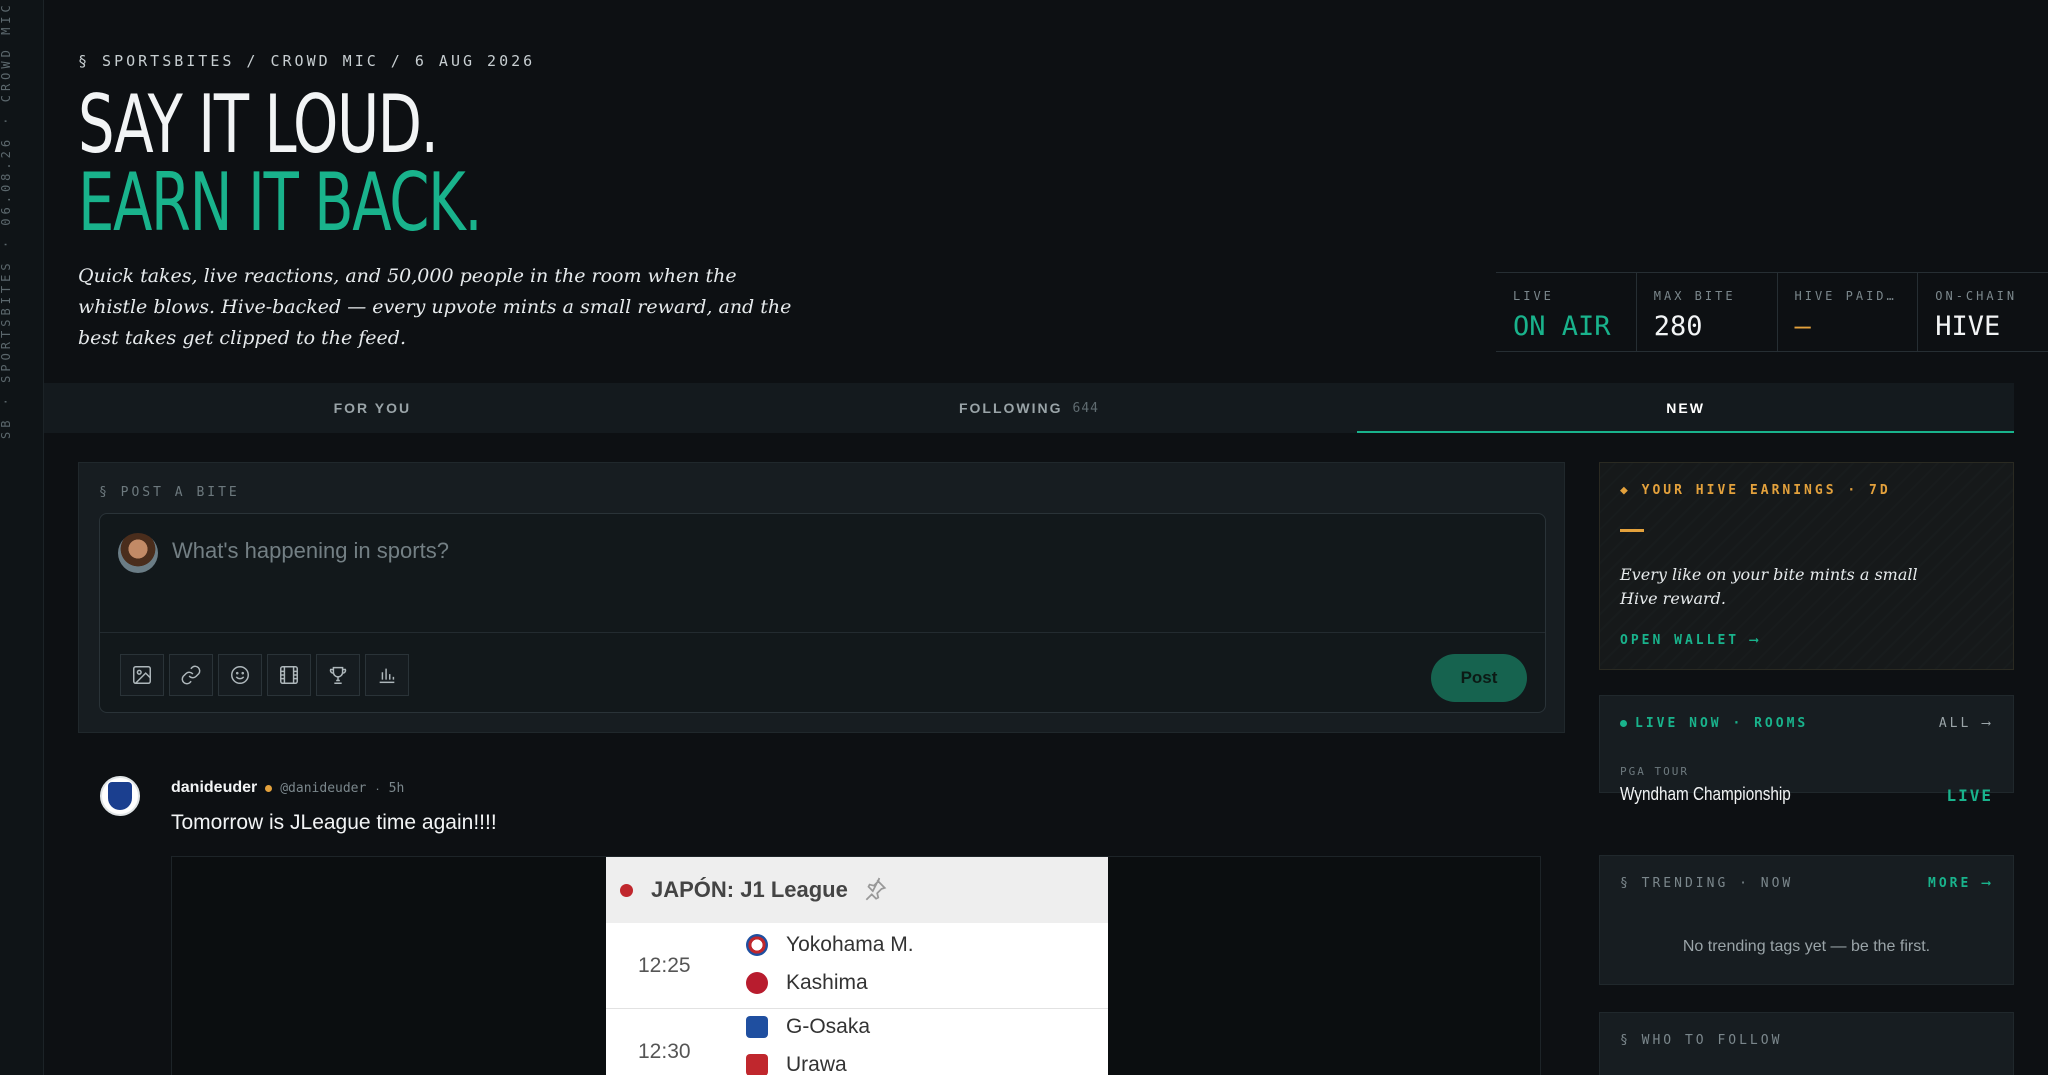 Image resolution: width=2048 pixels, height=1075 pixels. What do you see at coordinates (1678, 326) in the screenshot?
I see `stat-value: 280` at bounding box center [1678, 326].